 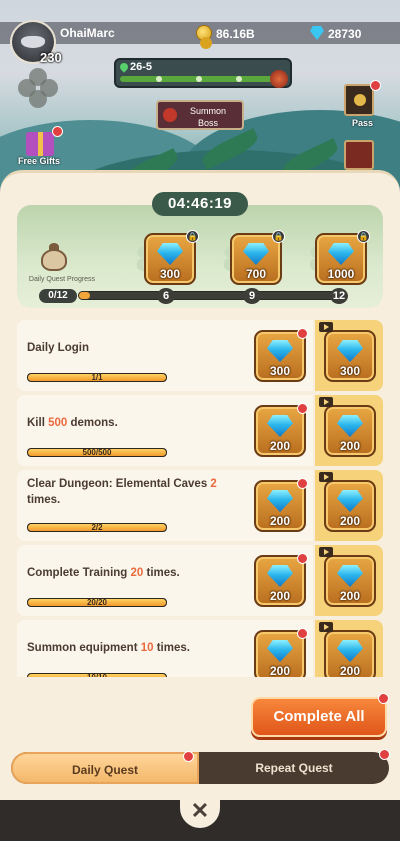 What do you see at coordinates (350, 371) in the screenshot?
I see `ad-reward-amount: 300` at bounding box center [350, 371].